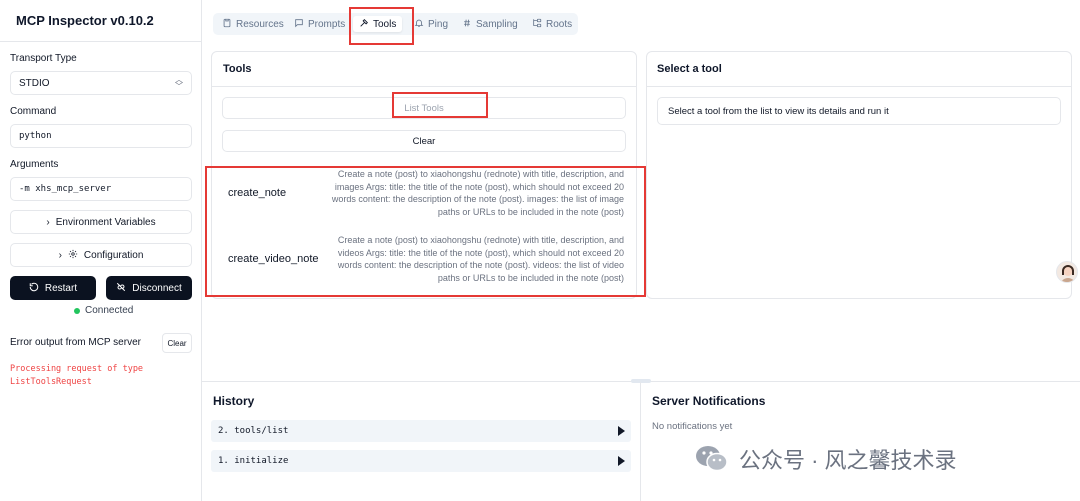  I want to click on tab-prompts-label: Prompts, so click(327, 24).